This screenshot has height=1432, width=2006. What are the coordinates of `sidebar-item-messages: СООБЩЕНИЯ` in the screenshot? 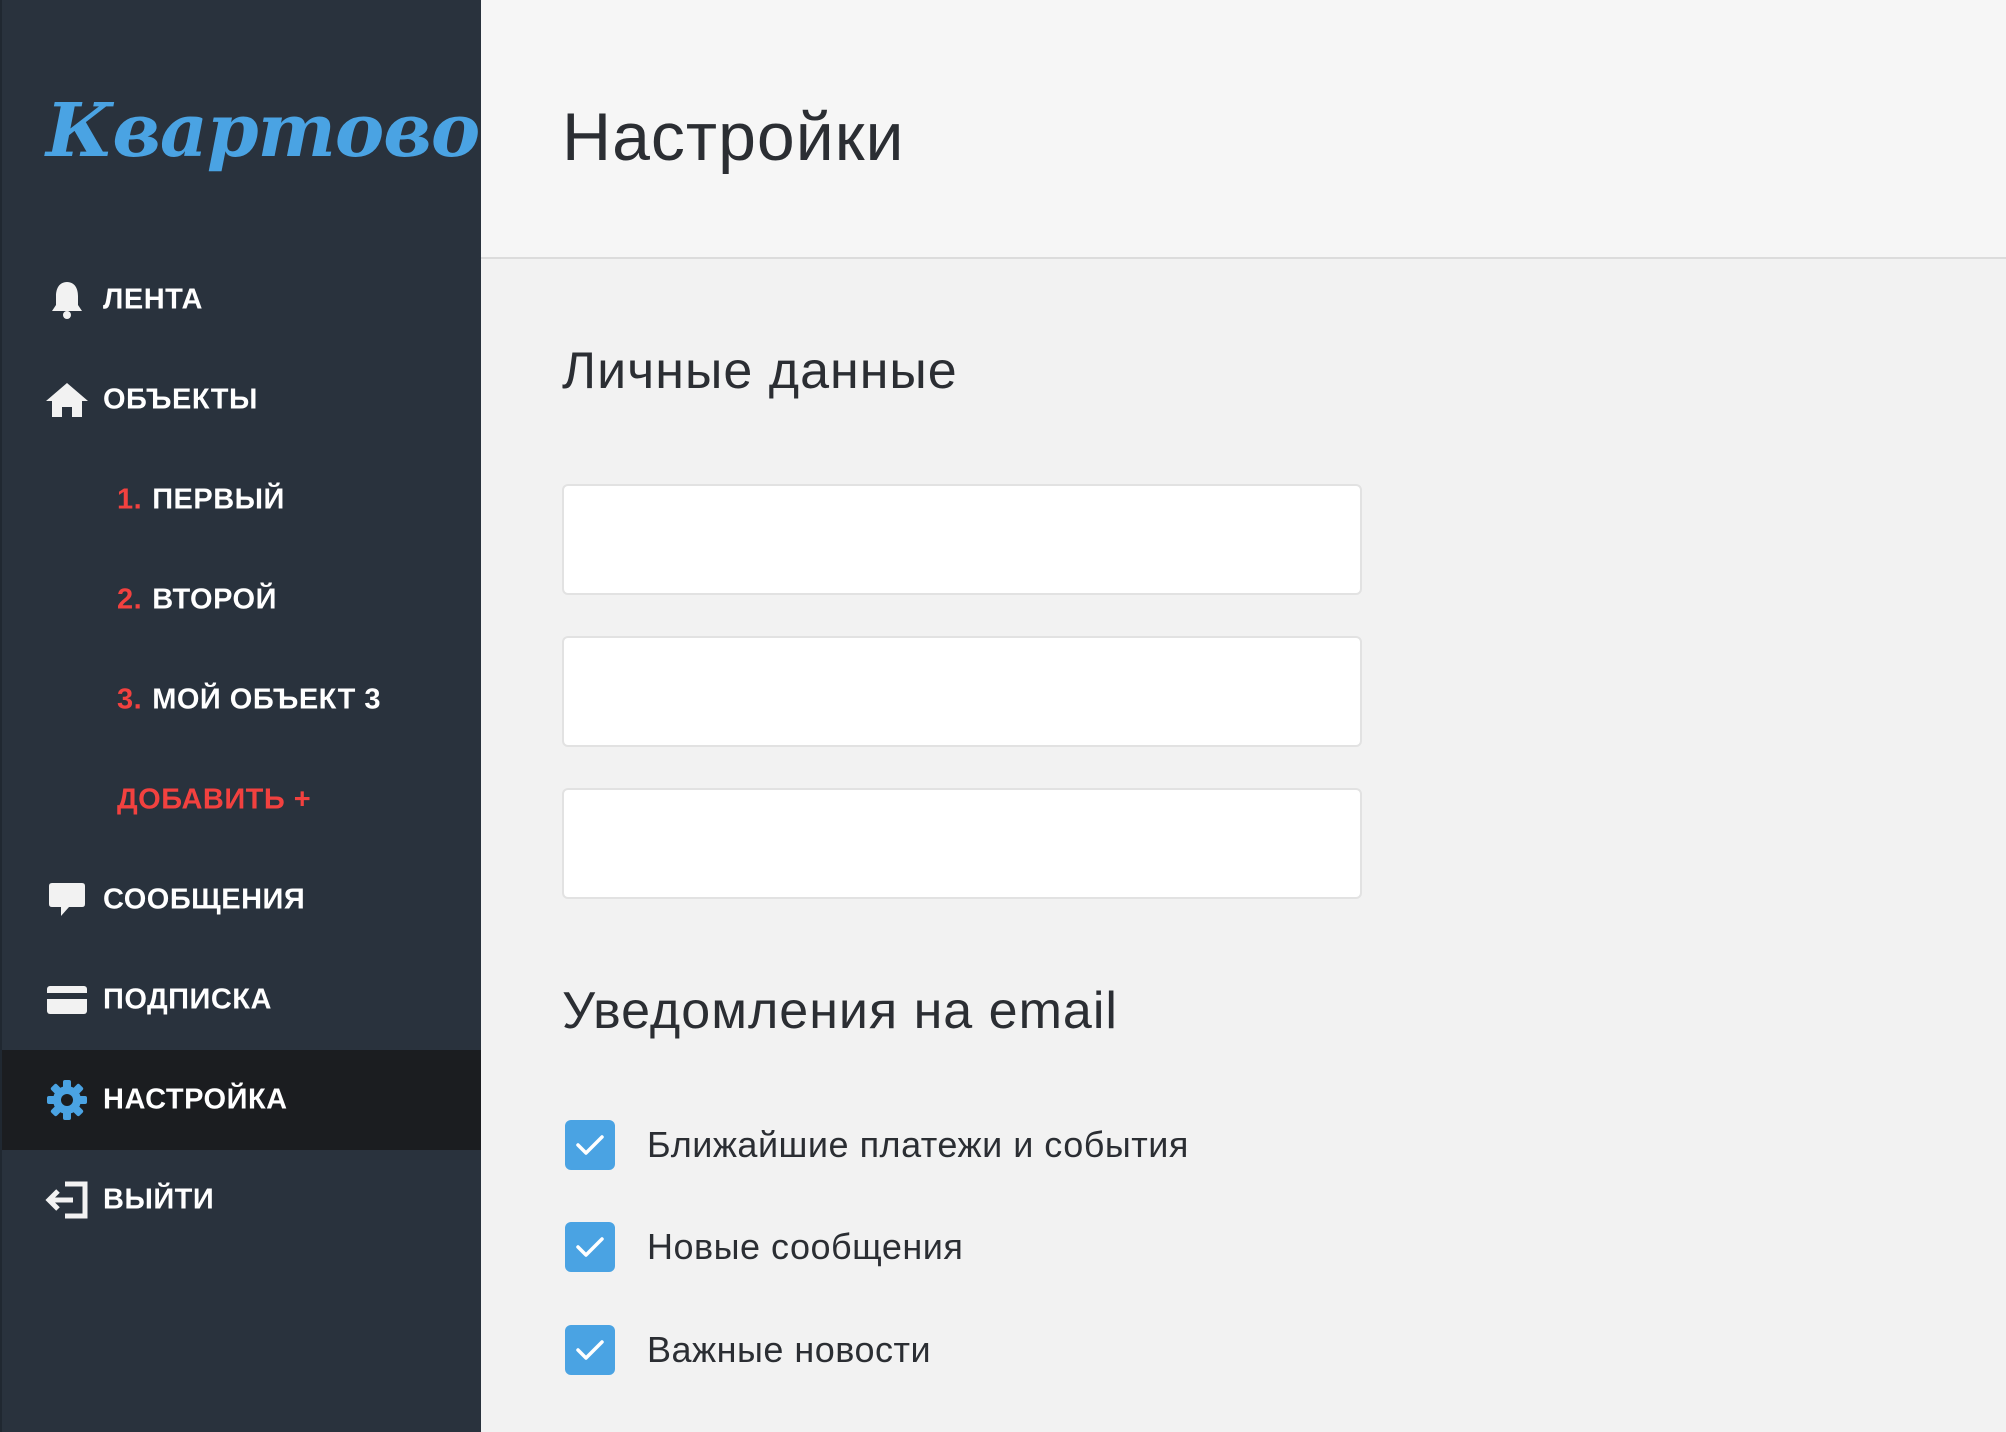 It's located at (241, 900).